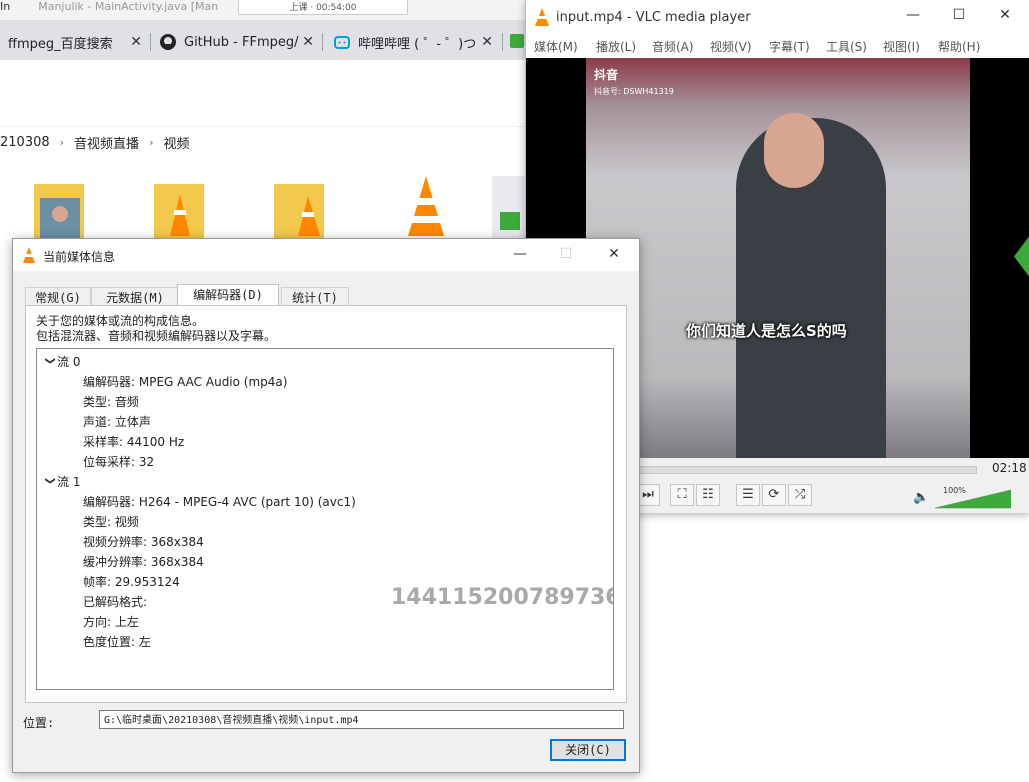 The image size is (1029, 782). Describe the element at coordinates (120, 321) in the screenshot. I see `description-line: 关于您的媒体或流的构成信息。` at that location.